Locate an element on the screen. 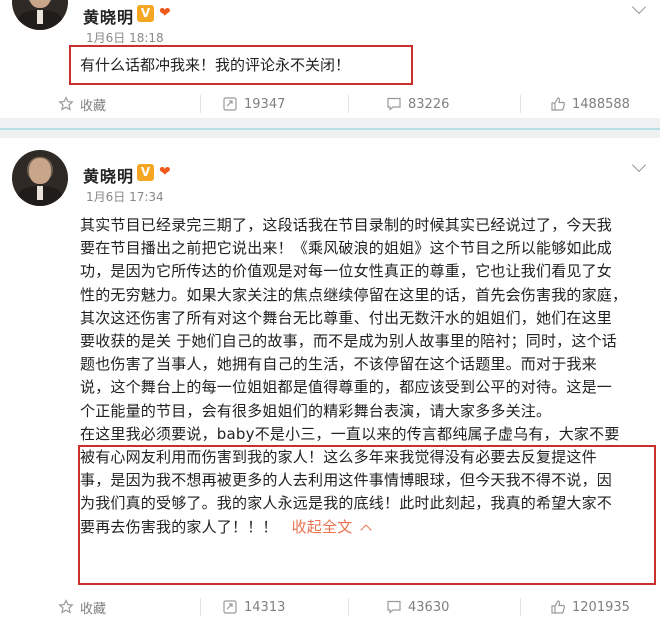 Image resolution: width=660 pixels, height=618 pixels. repost-button: 14313 is located at coordinates (253, 605).